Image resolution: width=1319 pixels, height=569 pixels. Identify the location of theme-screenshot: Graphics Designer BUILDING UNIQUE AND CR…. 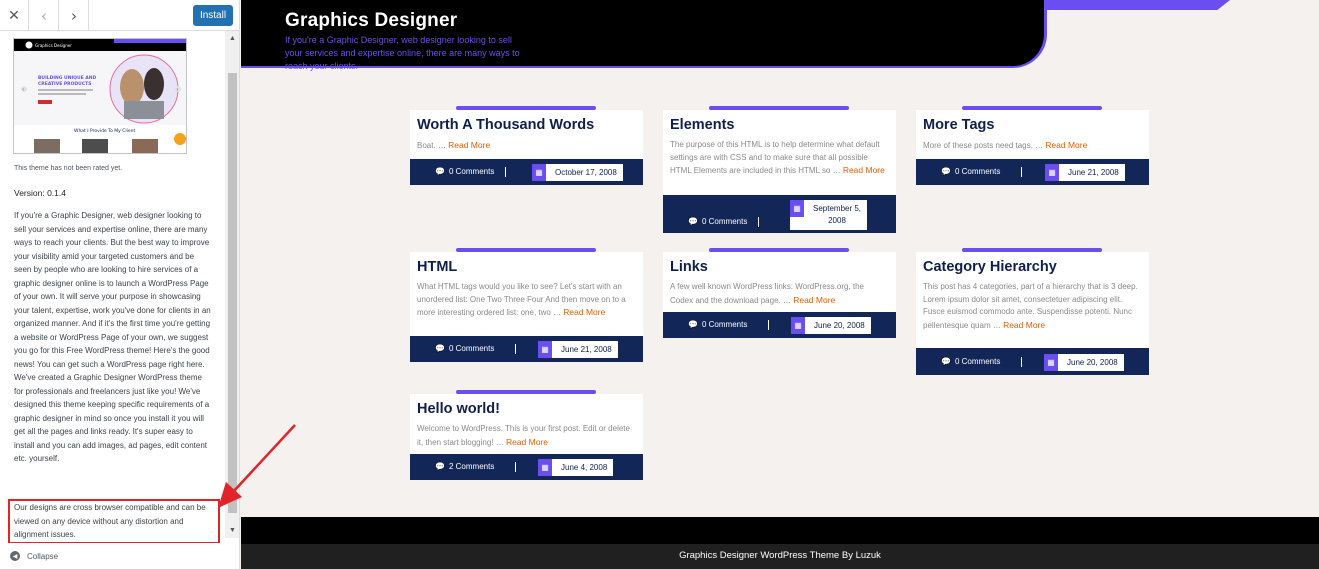
(100, 96).